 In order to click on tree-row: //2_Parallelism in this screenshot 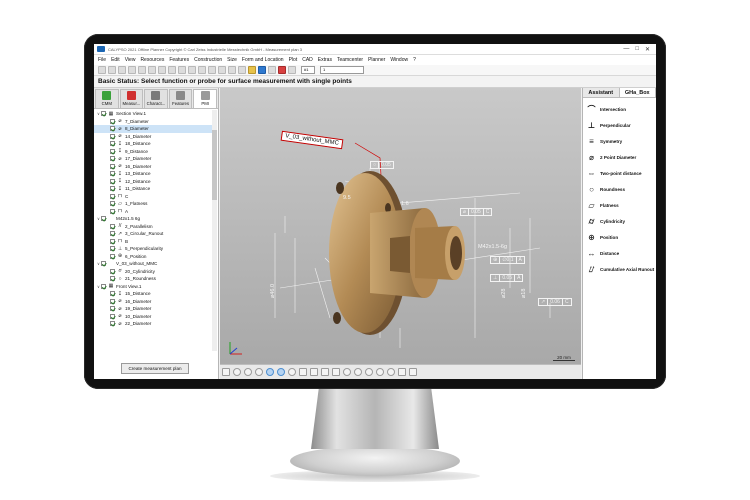, I will do `click(153, 227)`.